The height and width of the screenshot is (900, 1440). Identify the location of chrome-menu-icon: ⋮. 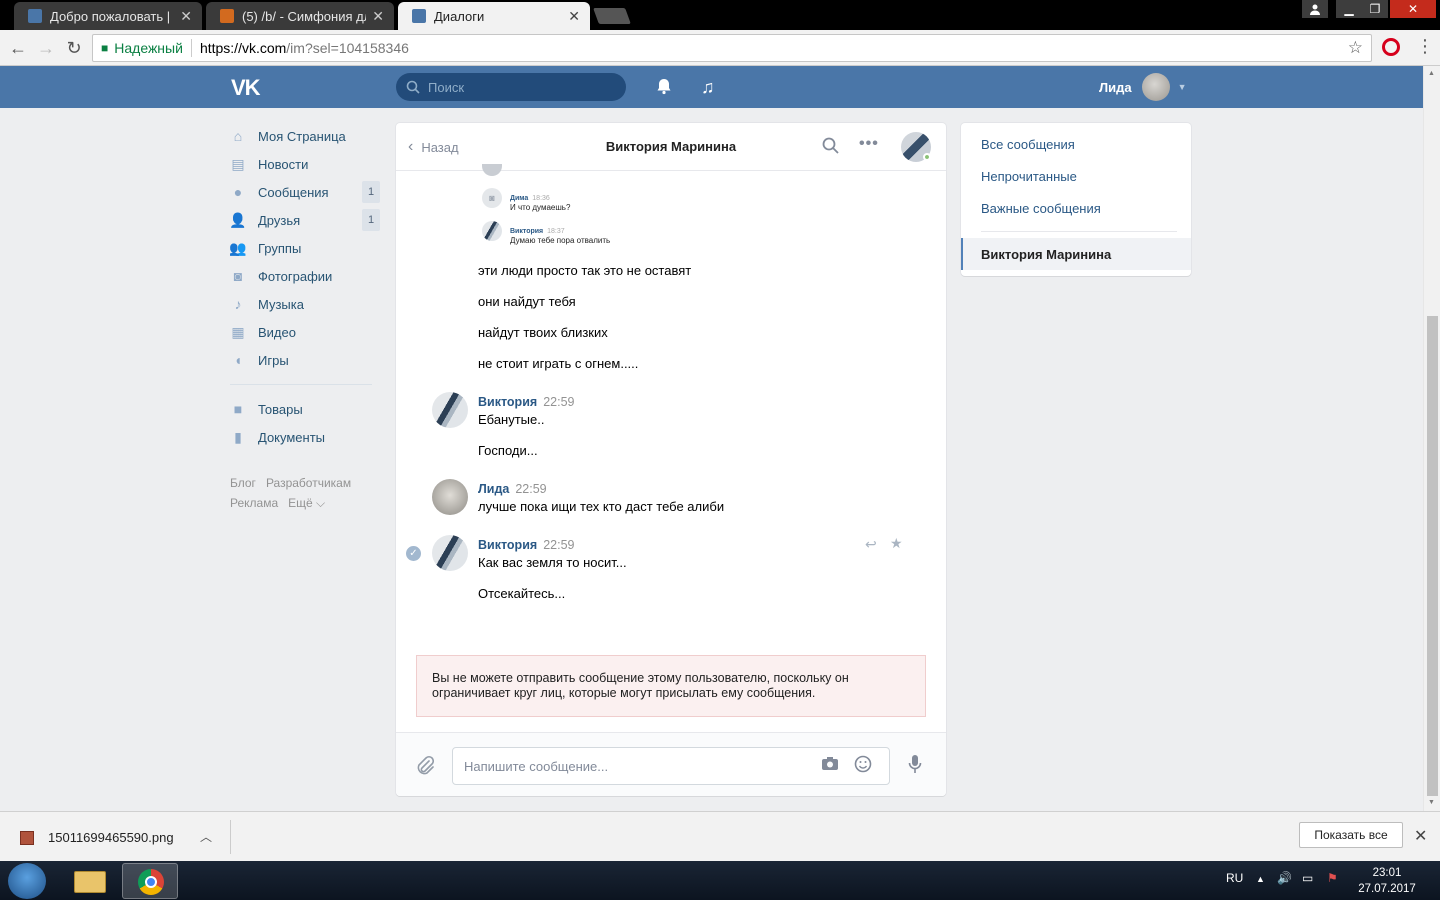
(1425, 46).